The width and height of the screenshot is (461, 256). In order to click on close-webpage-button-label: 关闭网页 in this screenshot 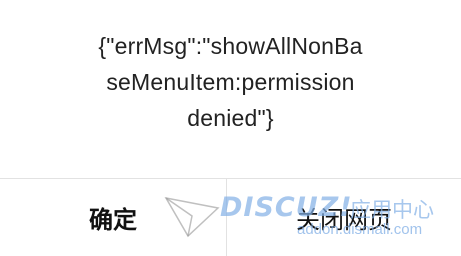, I will do `click(344, 220)`.